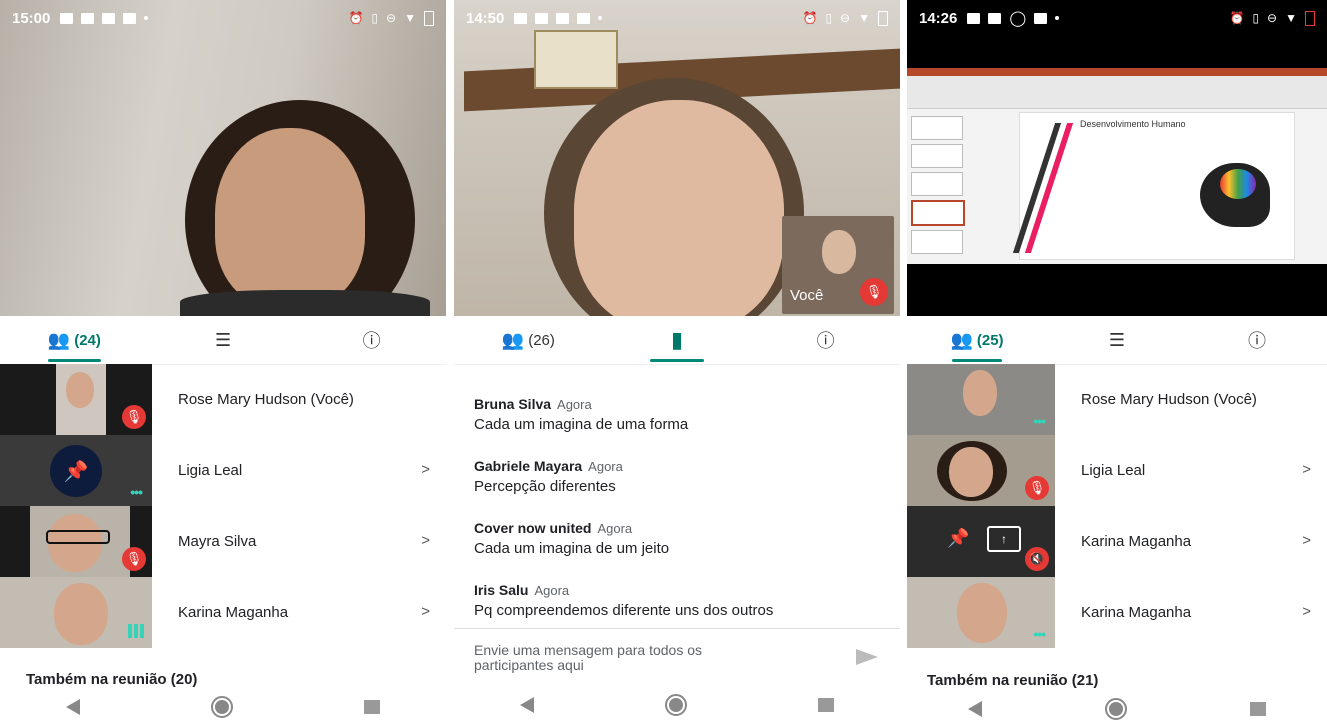 This screenshot has height=724, width=1327. Describe the element at coordinates (217, 541) in the screenshot. I see `participant-name: Mayra Silva` at that location.